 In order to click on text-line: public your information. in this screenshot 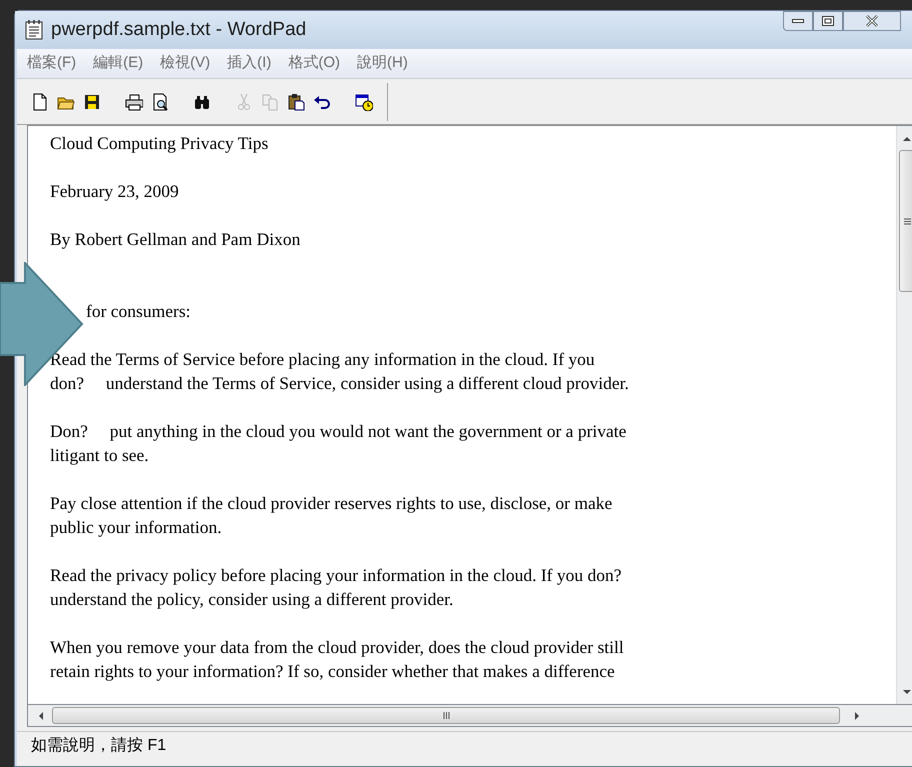, I will do `click(136, 527)`.